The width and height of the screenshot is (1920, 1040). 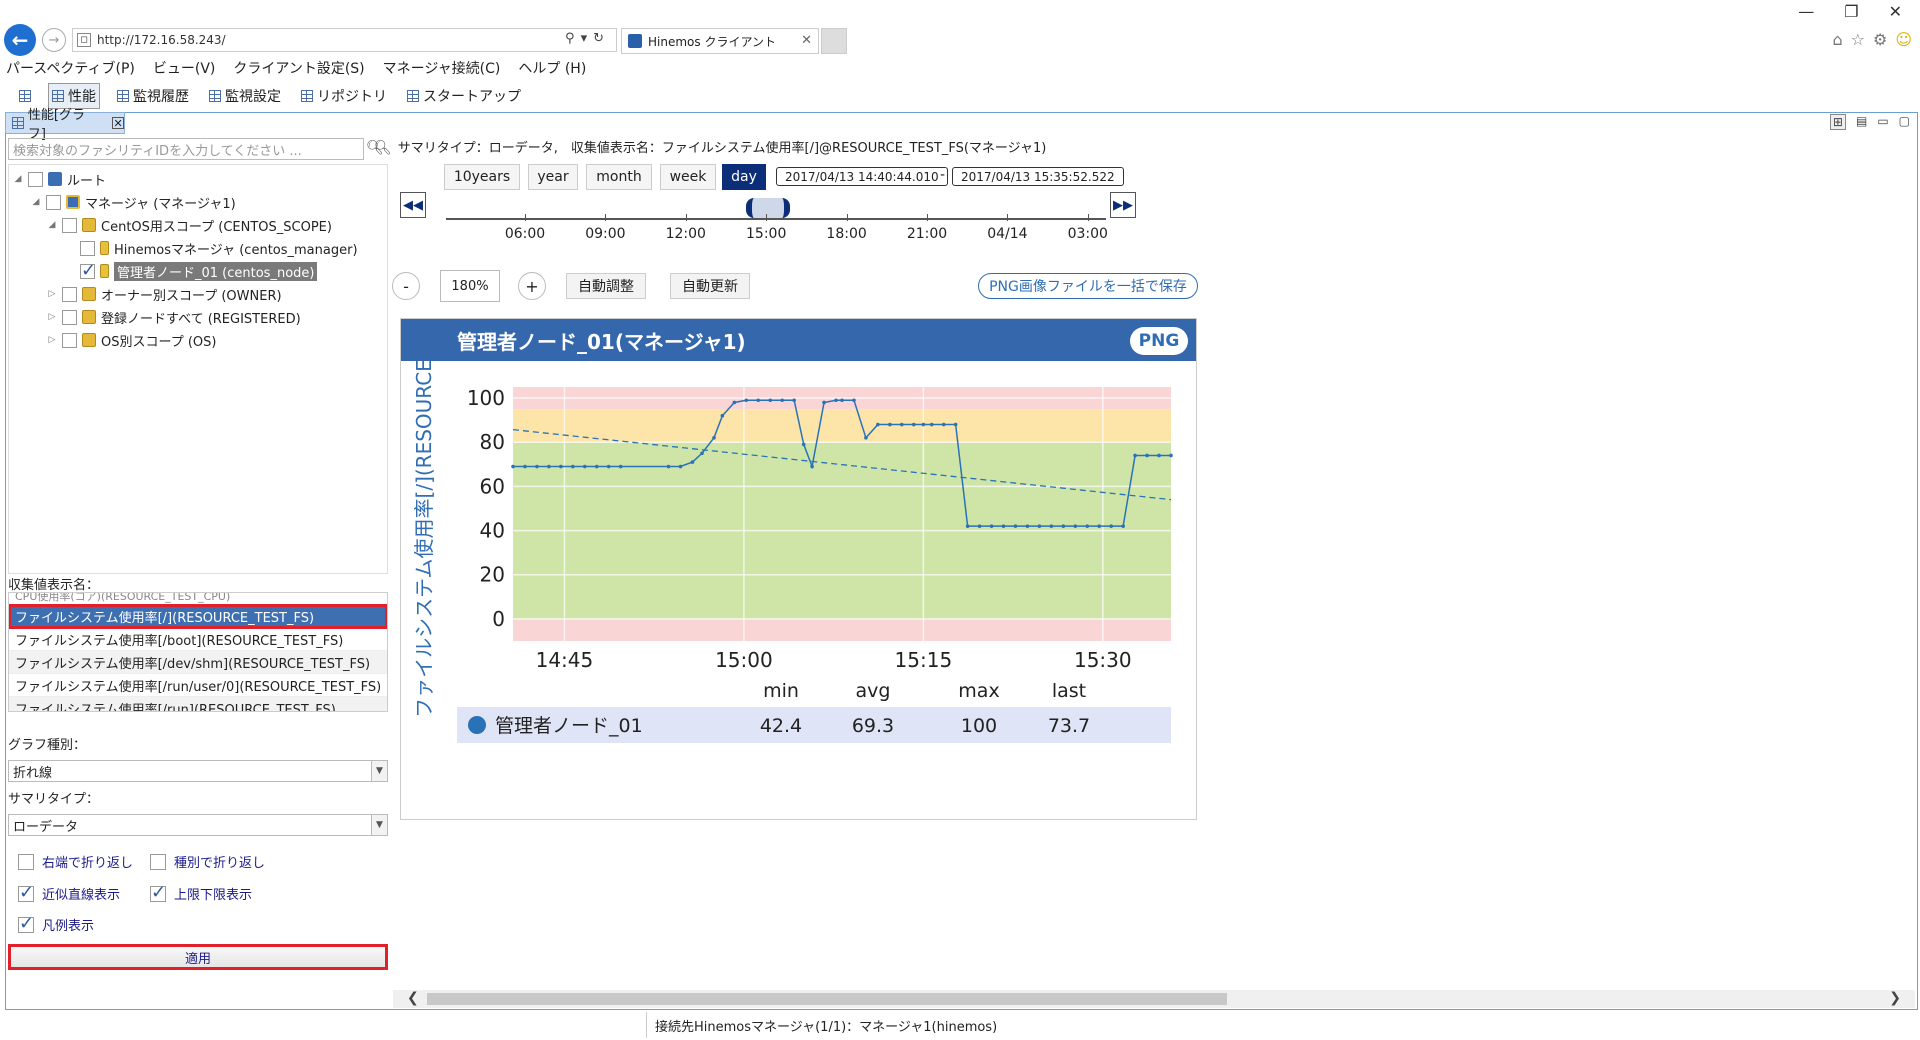 What do you see at coordinates (344, 96) in the screenshot?
I see `toolbar-repository: リポジトリ` at bounding box center [344, 96].